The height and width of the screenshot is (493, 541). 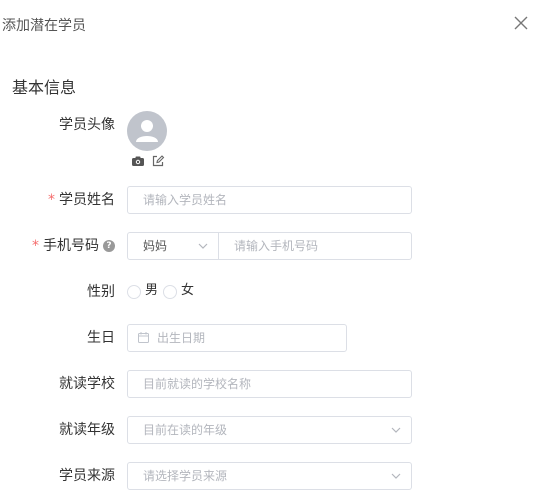 I want to click on camera-icon, so click(x=138, y=160).